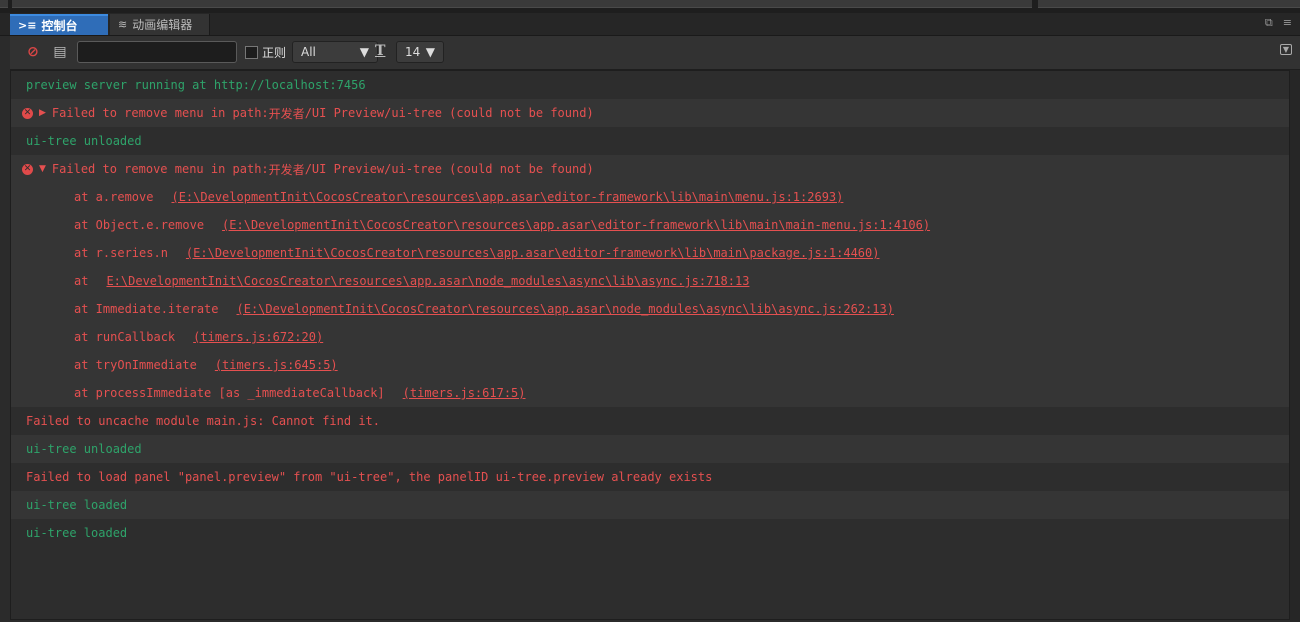 The height and width of the screenshot is (622, 1300). What do you see at coordinates (464, 393) in the screenshot?
I see `stack-location-link: (timers.js:617:5)` at bounding box center [464, 393].